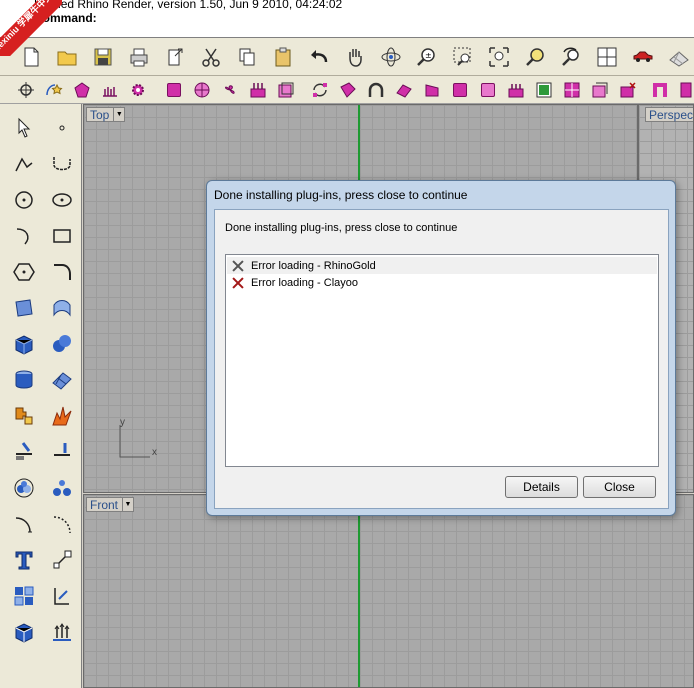 The height and width of the screenshot is (688, 694). Describe the element at coordinates (24, 596) in the screenshot. I see `layer-tool-button` at that location.